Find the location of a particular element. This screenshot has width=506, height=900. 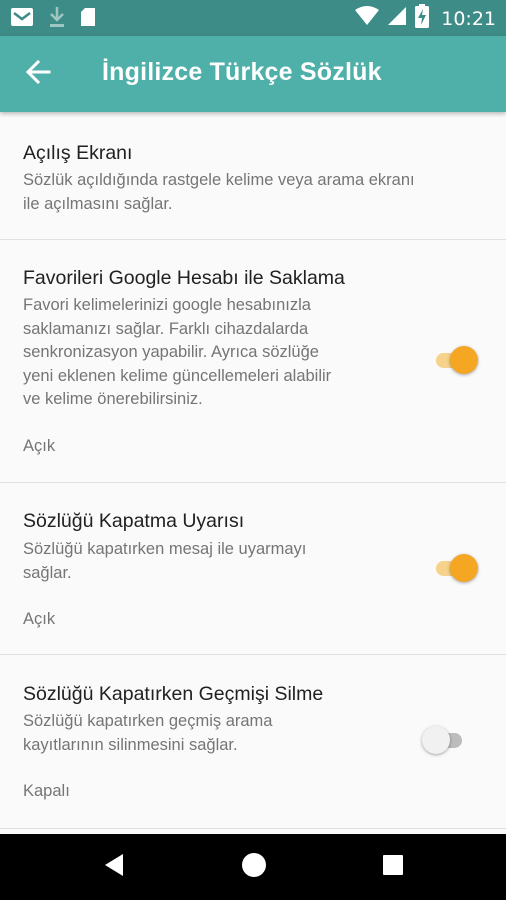

pref-title: Sözlüğü Kapatma Uyarısı is located at coordinates (134, 521).